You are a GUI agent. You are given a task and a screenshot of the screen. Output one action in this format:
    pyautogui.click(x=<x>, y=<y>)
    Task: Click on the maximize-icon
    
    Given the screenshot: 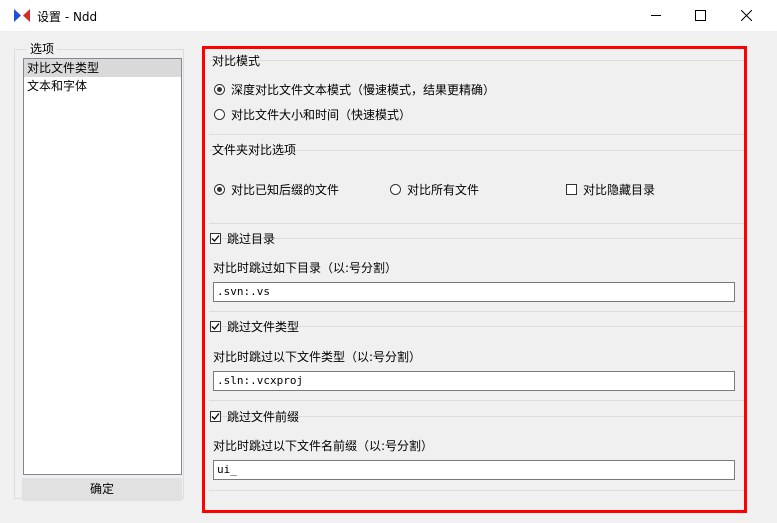 What is the action you would take?
    pyautogui.click(x=700, y=15)
    